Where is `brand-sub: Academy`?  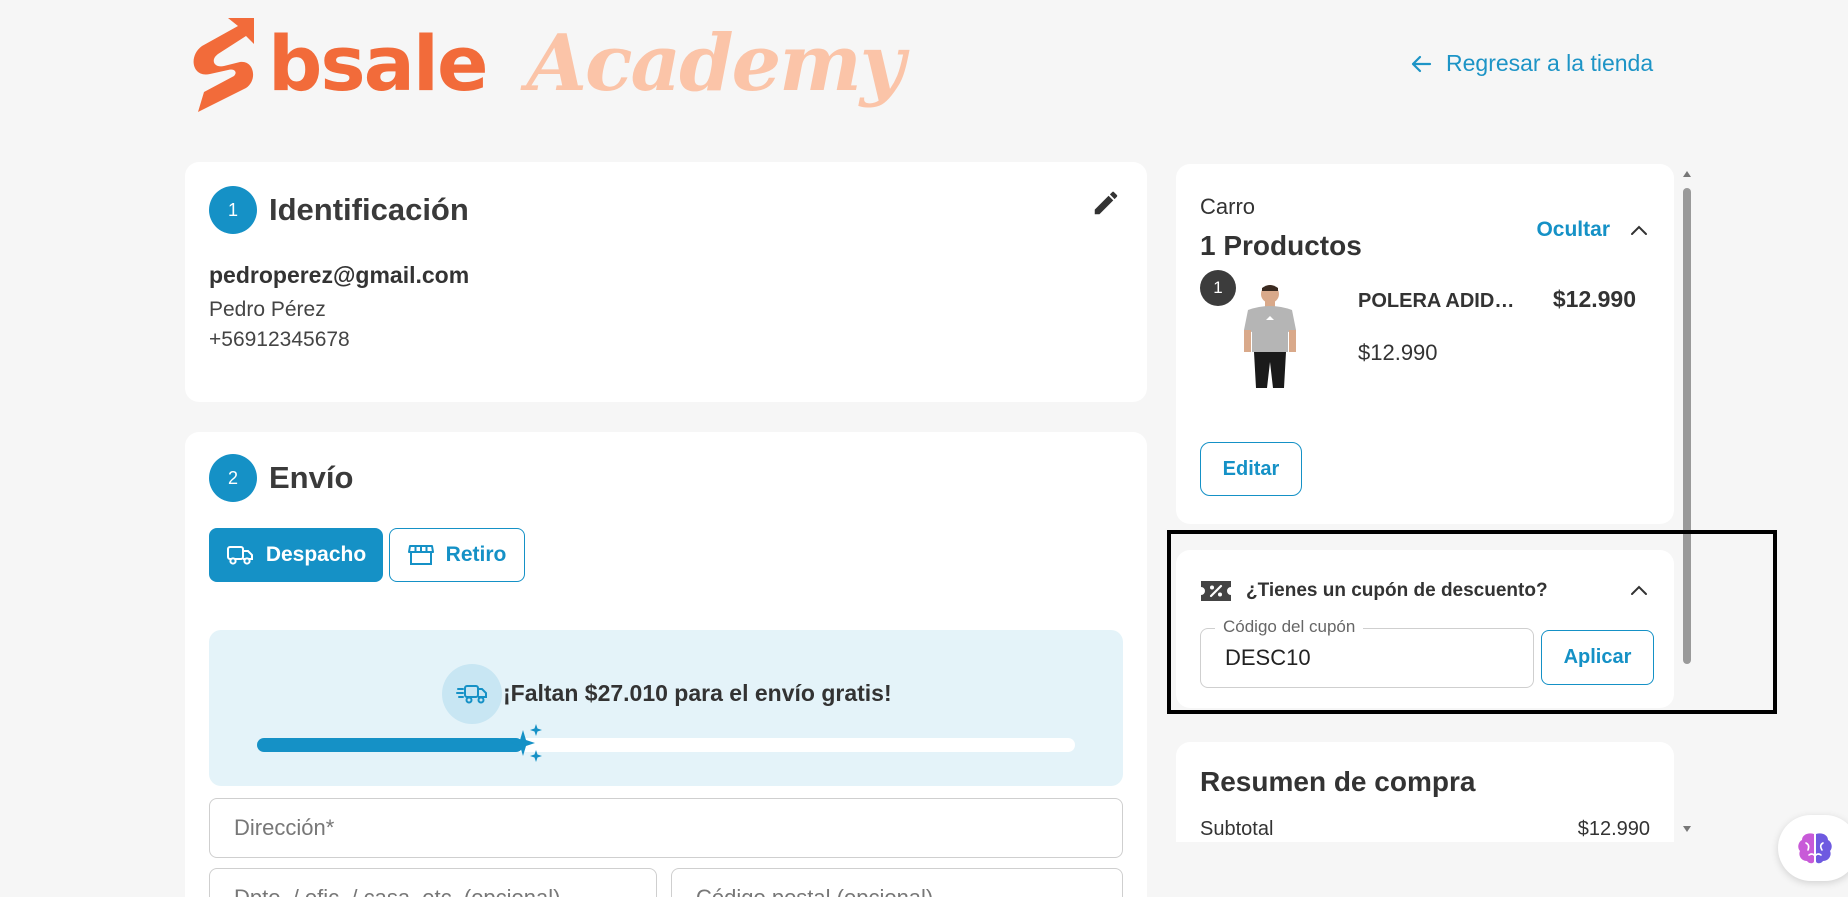 brand-sub: Academy is located at coordinates (716, 63).